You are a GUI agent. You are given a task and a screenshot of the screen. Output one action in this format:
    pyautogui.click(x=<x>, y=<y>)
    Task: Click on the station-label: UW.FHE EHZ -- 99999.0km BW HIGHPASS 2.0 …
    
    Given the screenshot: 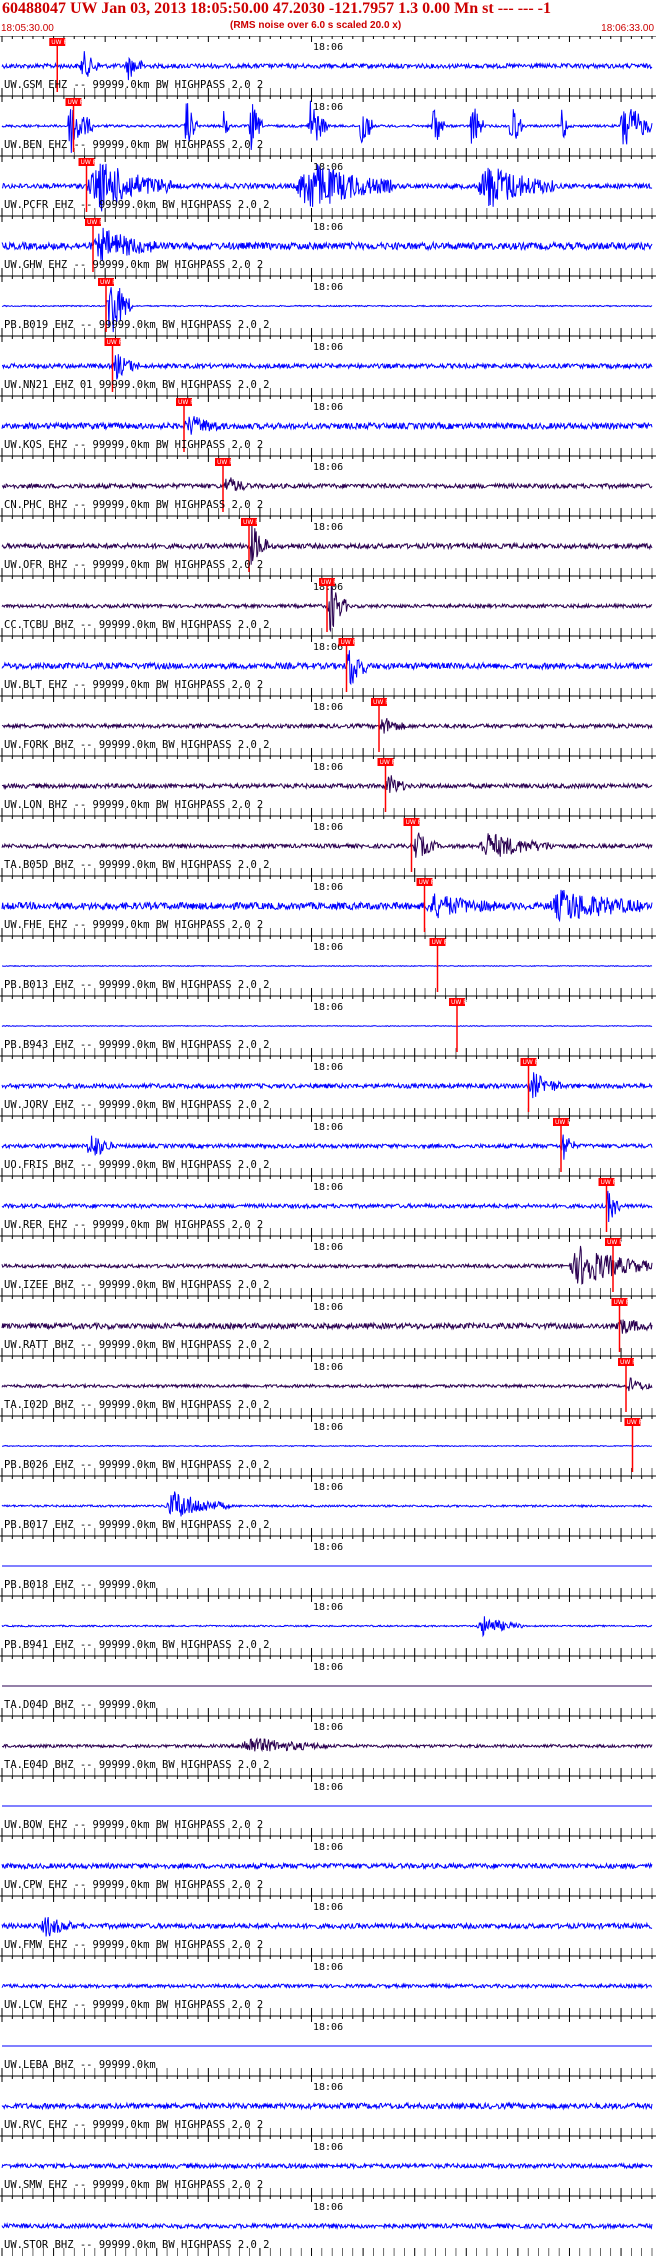 What is the action you would take?
    pyautogui.click(x=133, y=925)
    